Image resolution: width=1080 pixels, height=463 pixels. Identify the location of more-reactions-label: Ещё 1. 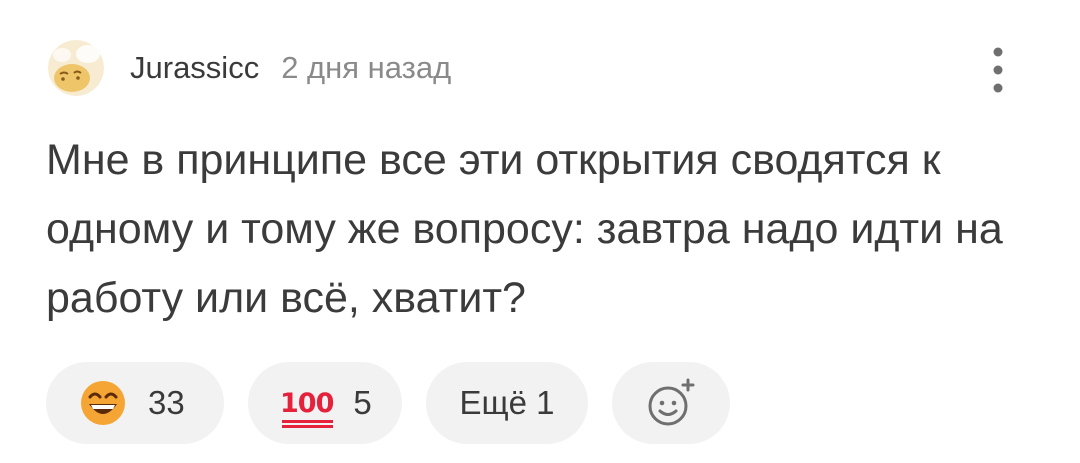
(507, 402).